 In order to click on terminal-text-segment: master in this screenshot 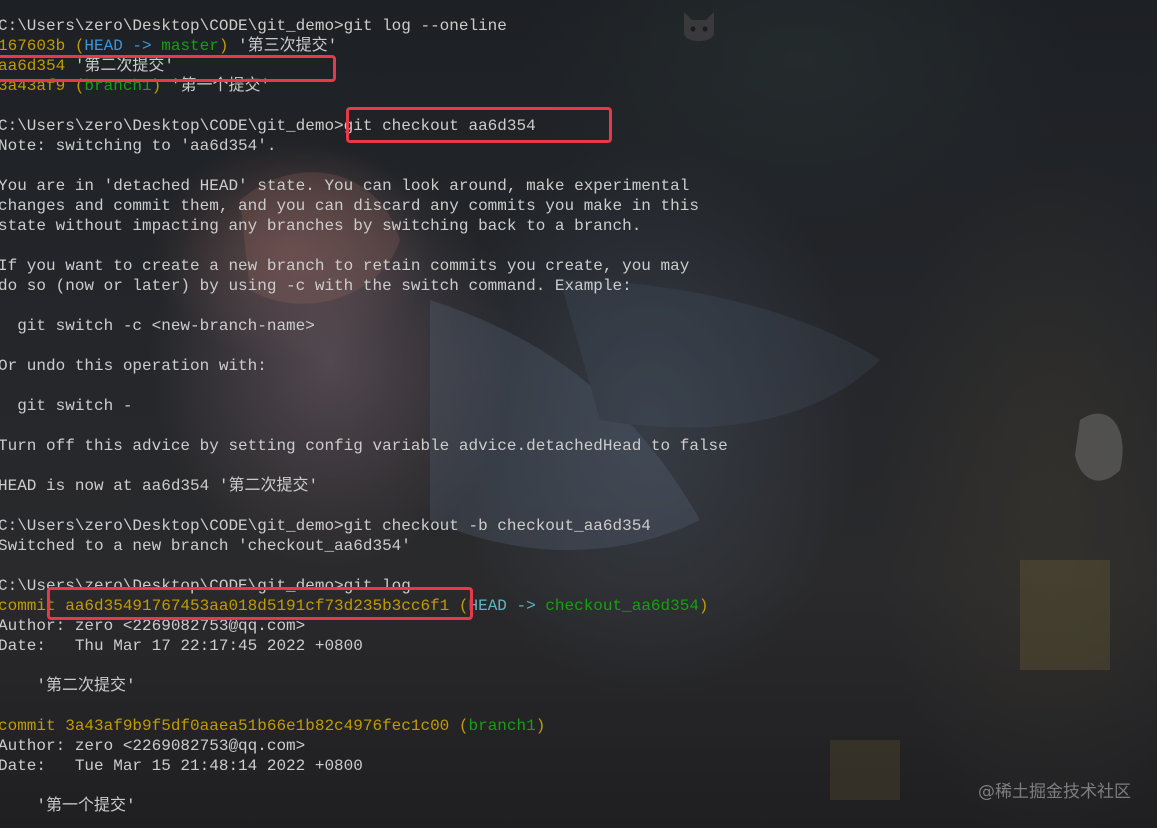, I will do `click(190, 46)`.